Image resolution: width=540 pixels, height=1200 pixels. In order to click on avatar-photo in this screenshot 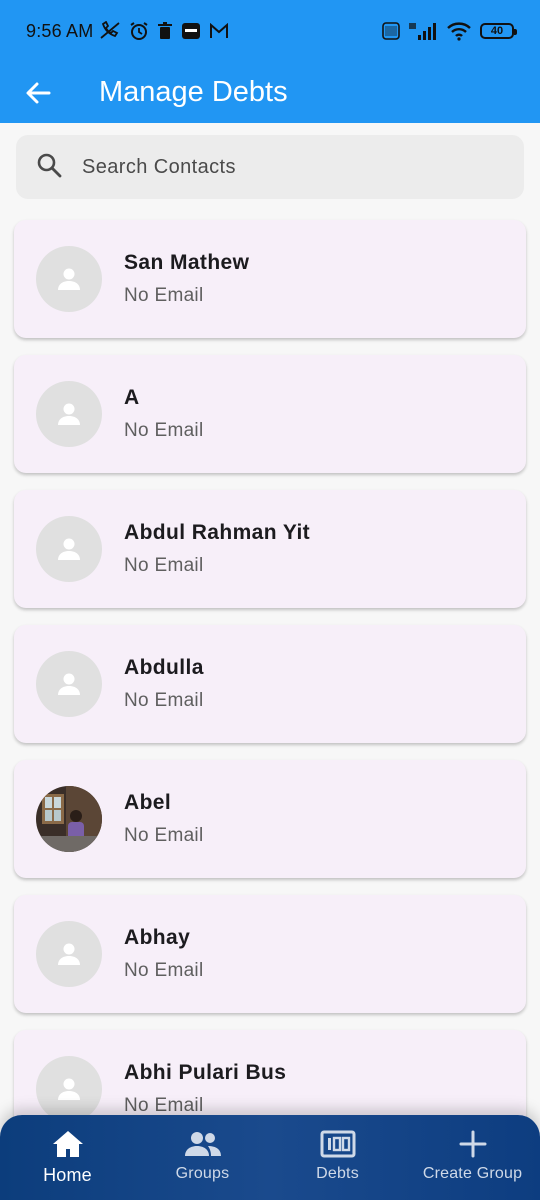, I will do `click(69, 819)`.